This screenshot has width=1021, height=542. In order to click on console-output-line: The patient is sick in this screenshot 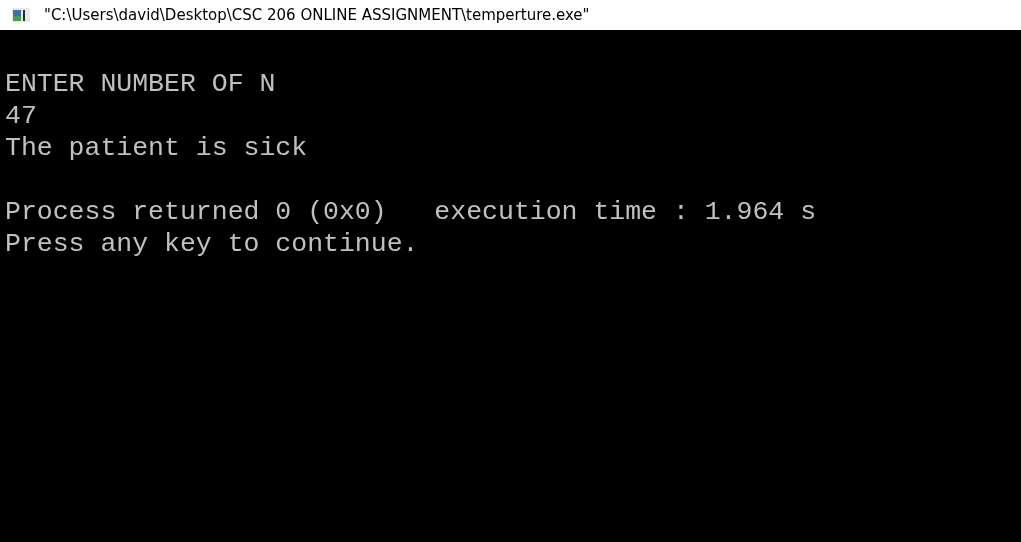, I will do `click(156, 148)`.